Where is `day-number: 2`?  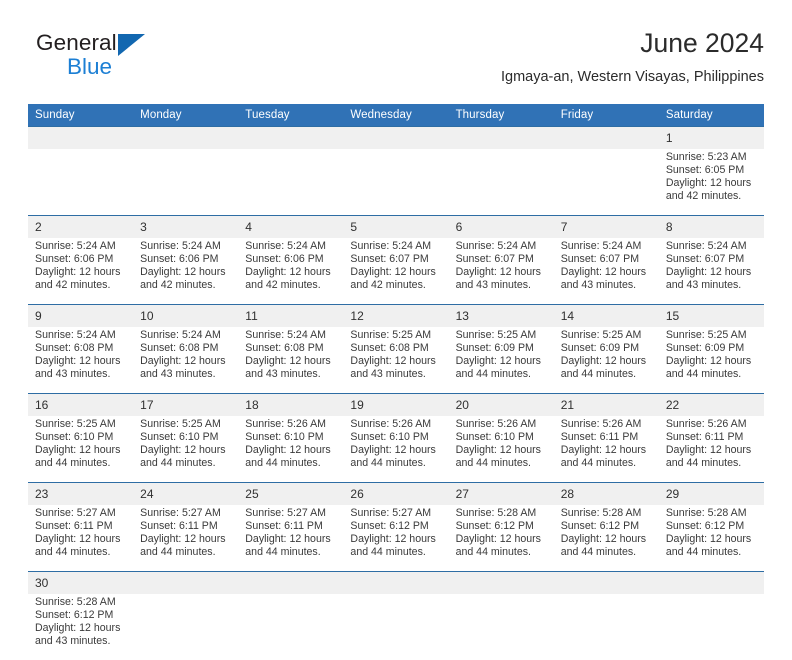
day-number: 2 is located at coordinates (80, 227).